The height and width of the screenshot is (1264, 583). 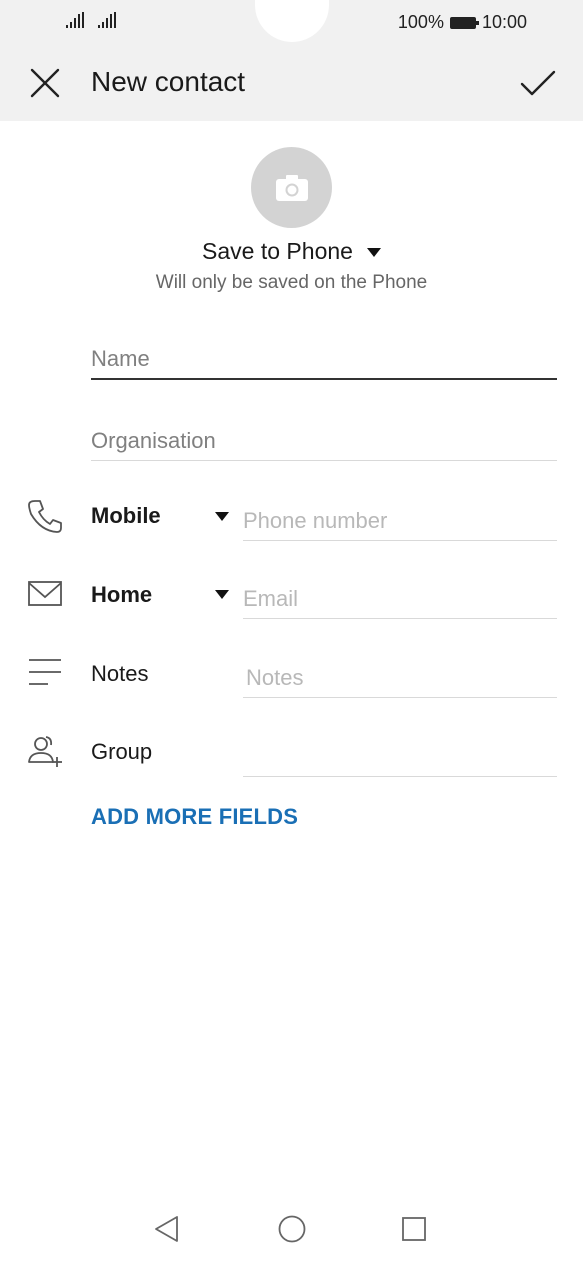 What do you see at coordinates (45, 83) in the screenshot?
I see `close-icon` at bounding box center [45, 83].